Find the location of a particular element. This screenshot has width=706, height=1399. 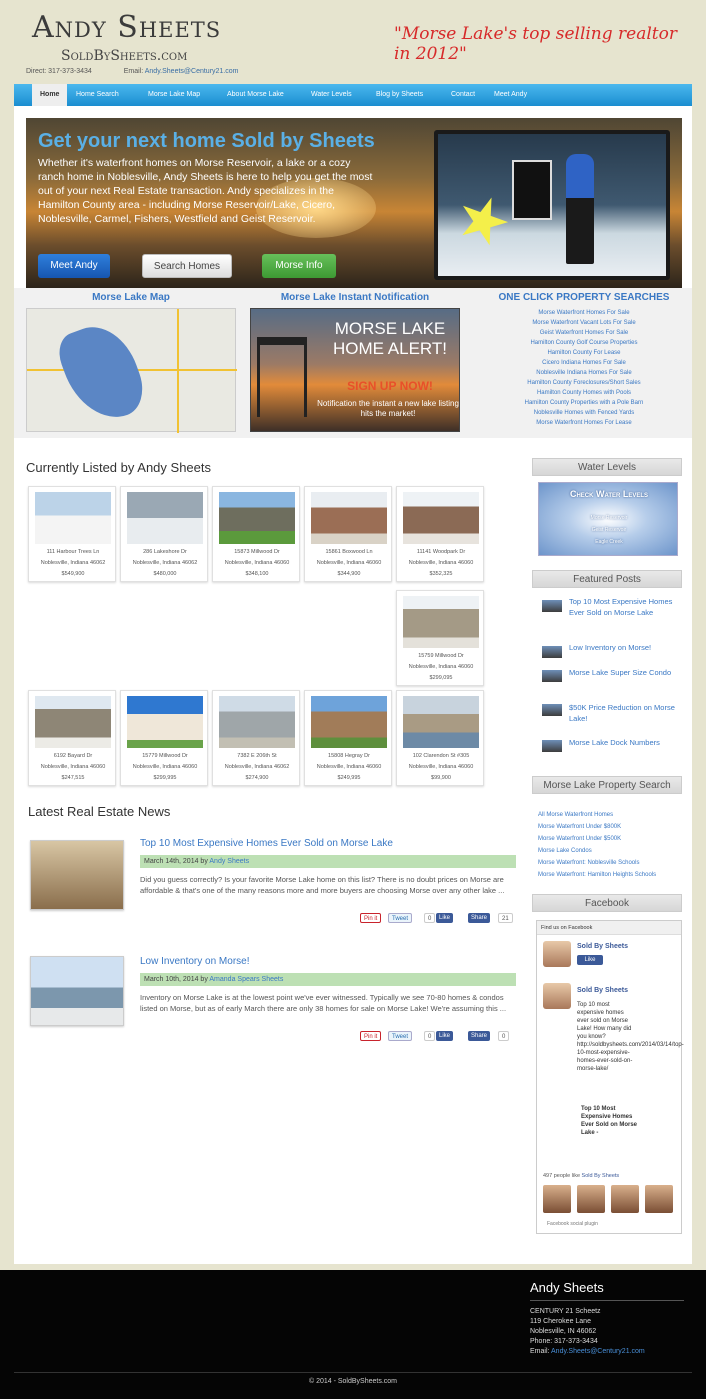

property-search-link: All Morse Waterfront Homes is located at coordinates (611, 815).